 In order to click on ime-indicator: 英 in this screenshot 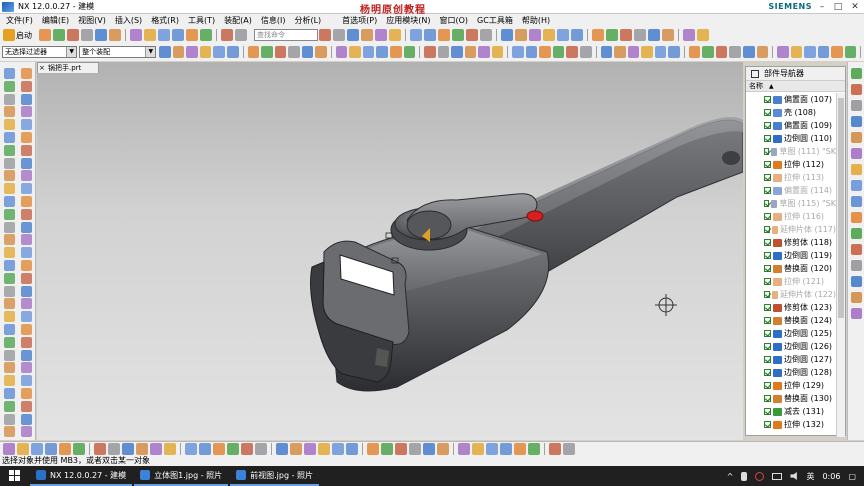, I will do `click(810, 476)`.